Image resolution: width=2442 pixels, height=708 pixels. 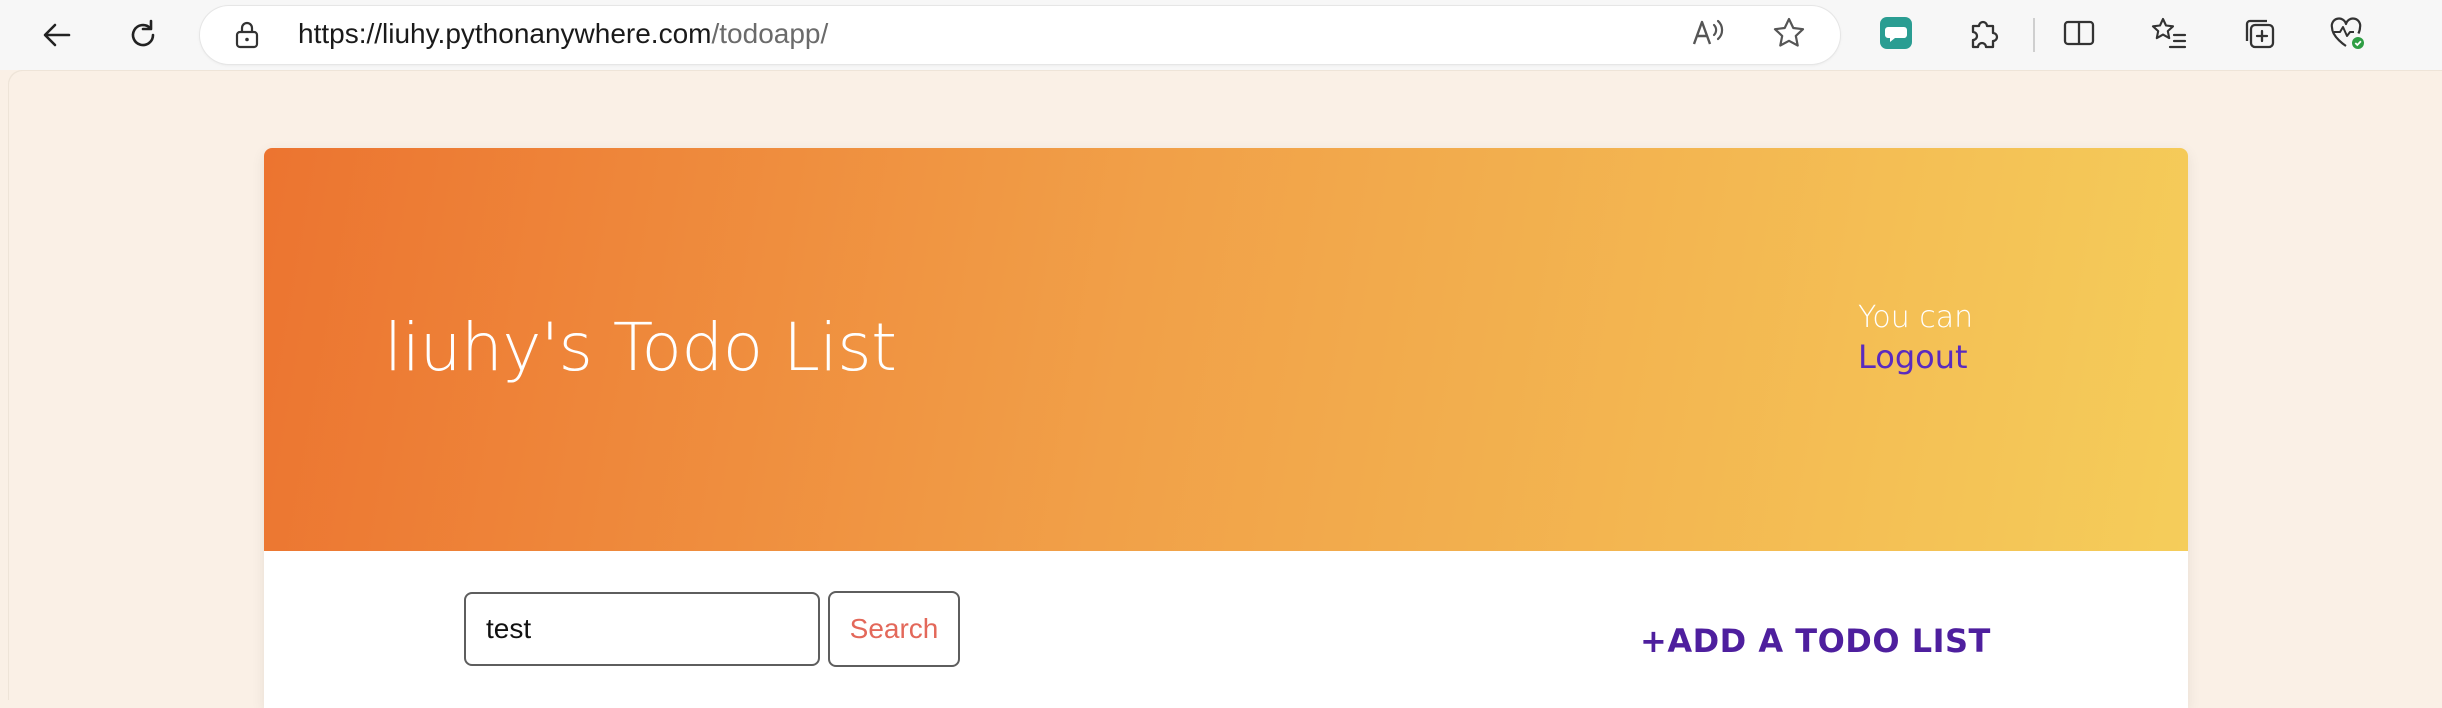 I want to click on refresh-icon, so click(x=143, y=35).